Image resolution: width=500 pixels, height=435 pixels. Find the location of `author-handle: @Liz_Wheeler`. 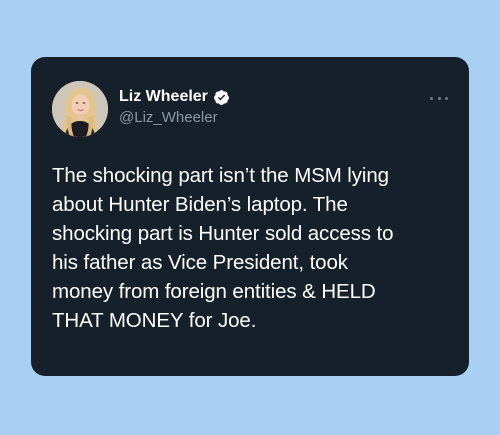

author-handle: @Liz_Wheeler is located at coordinates (168, 118).